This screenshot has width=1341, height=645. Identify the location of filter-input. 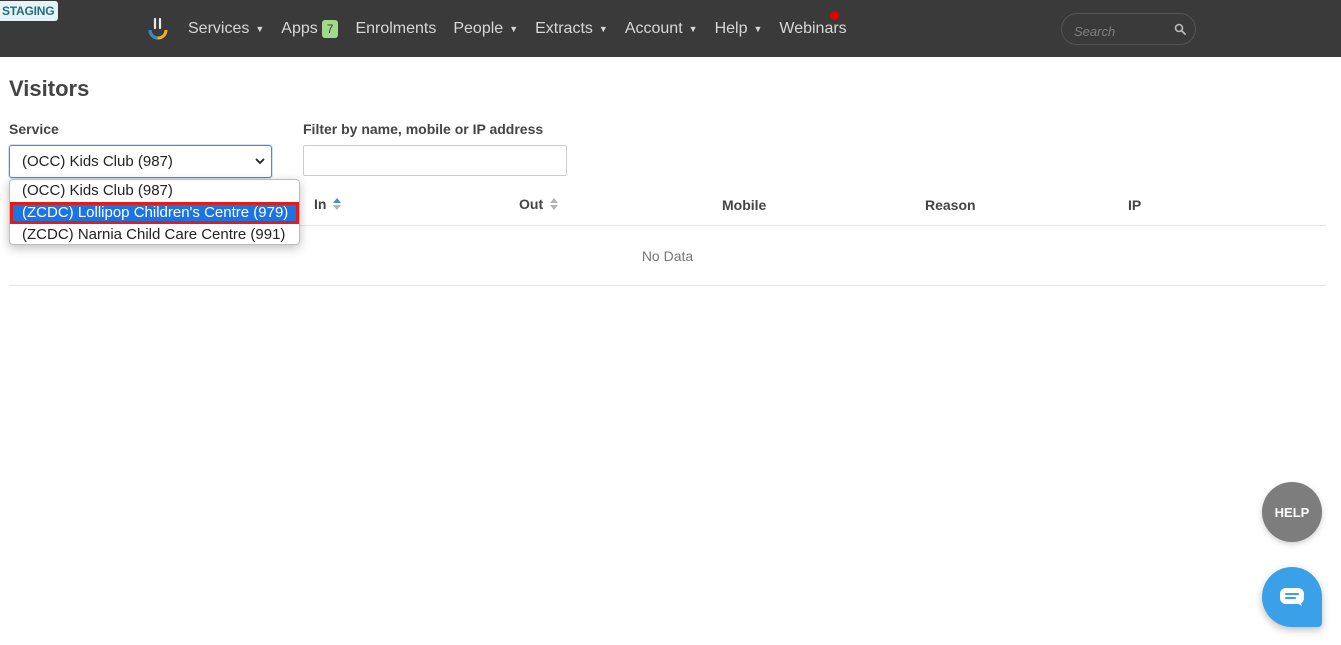
(435, 160).